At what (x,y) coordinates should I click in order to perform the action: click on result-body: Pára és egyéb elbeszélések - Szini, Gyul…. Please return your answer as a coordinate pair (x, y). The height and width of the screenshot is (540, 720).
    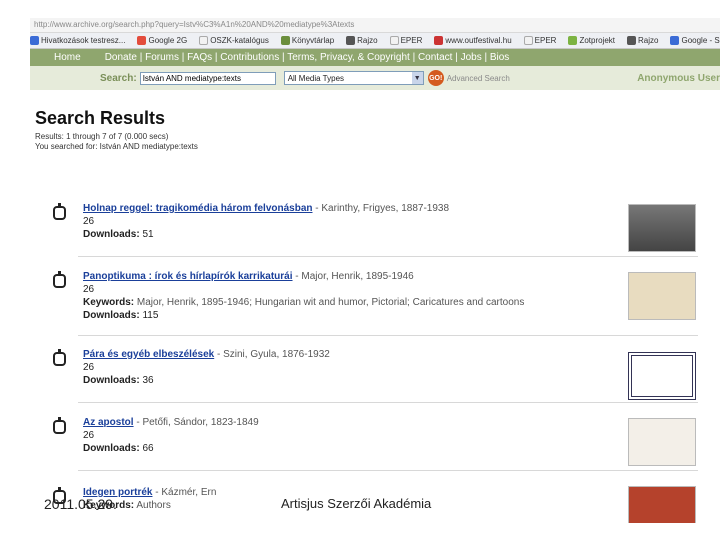
    Looking at the image, I should click on (206, 367).